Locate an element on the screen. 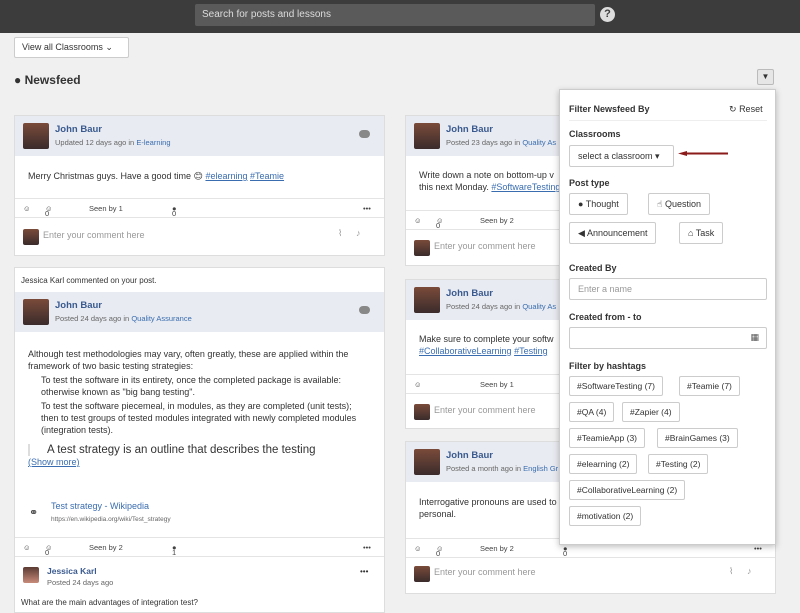  filter-title: Filter Newsfeed By is located at coordinates (609, 109).